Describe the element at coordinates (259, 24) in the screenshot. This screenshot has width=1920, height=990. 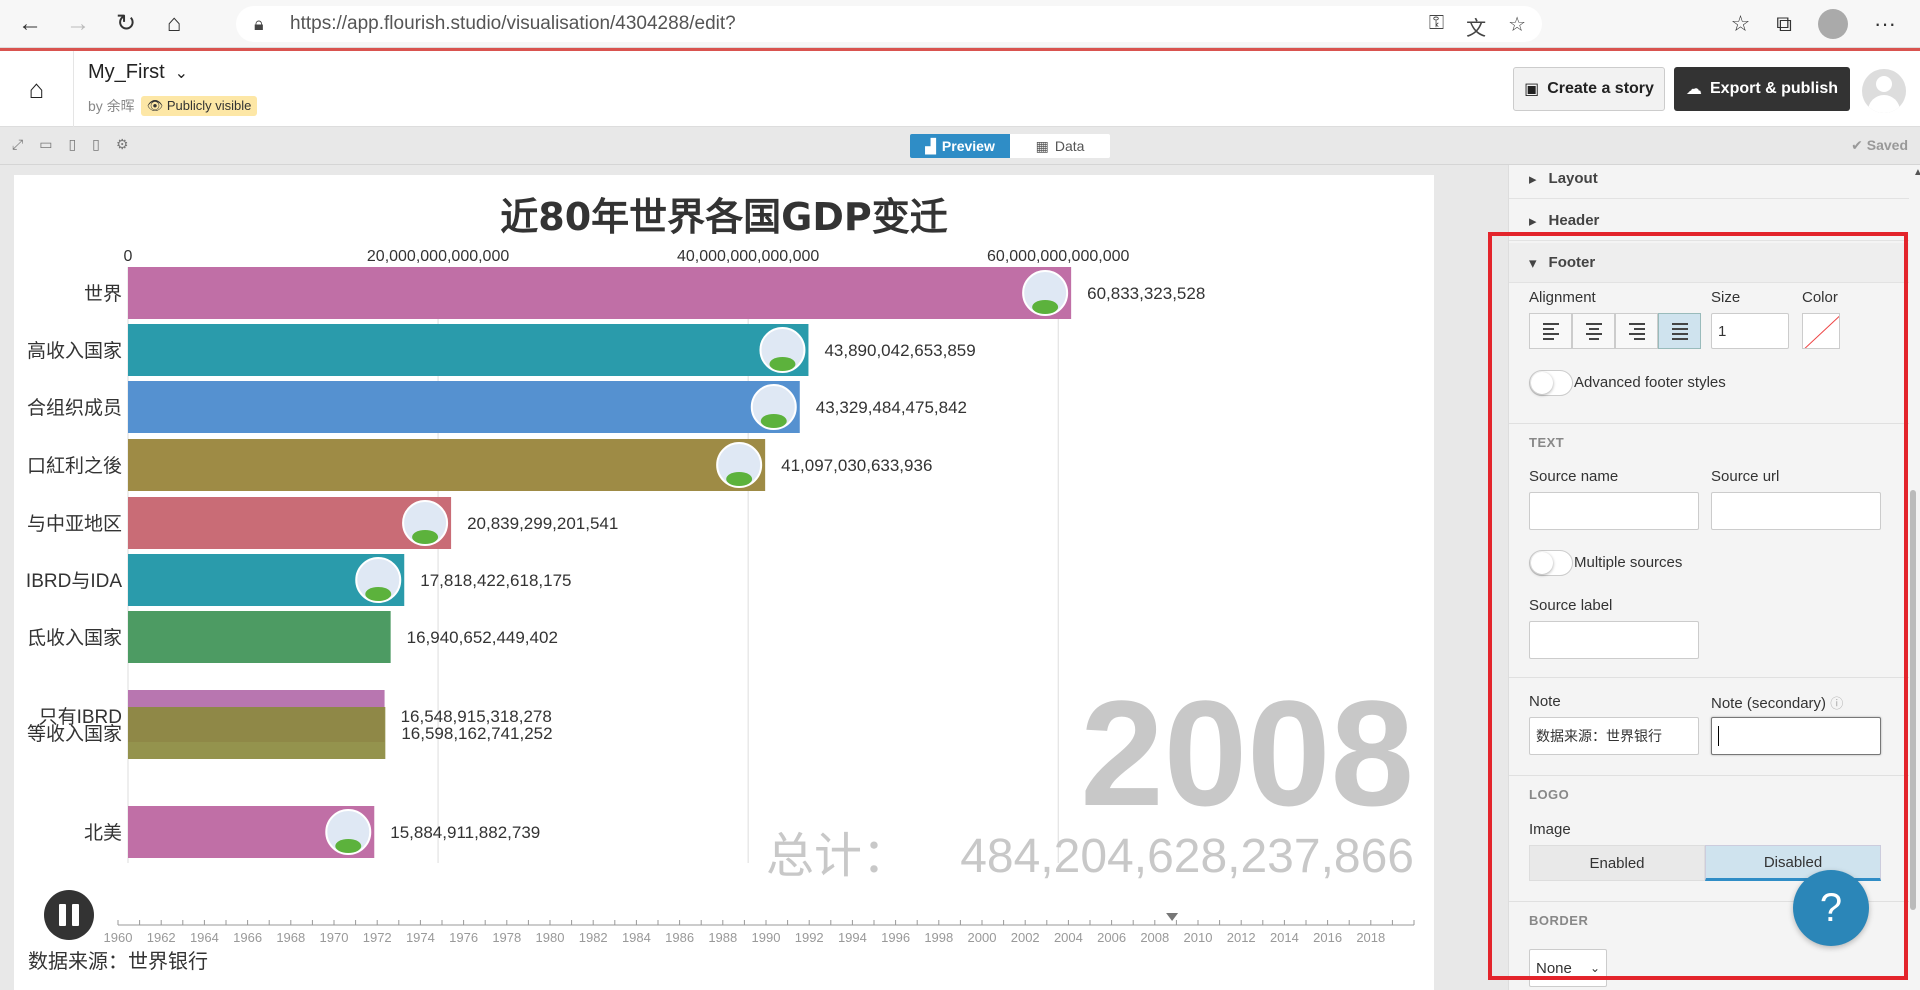
I see `lock-icon: 🔒︎` at that location.